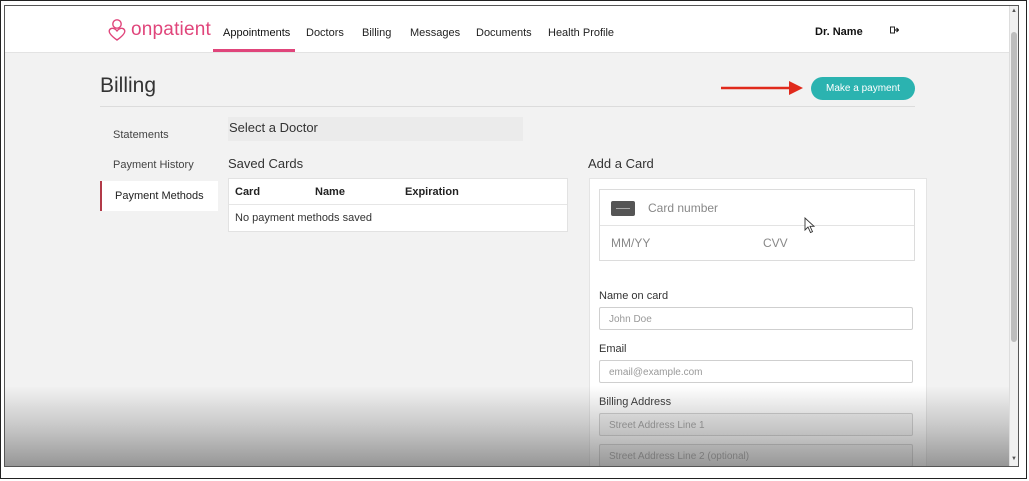 The image size is (1029, 481). I want to click on vertical-scrollbar: ▲ ▼, so click(1013, 236).